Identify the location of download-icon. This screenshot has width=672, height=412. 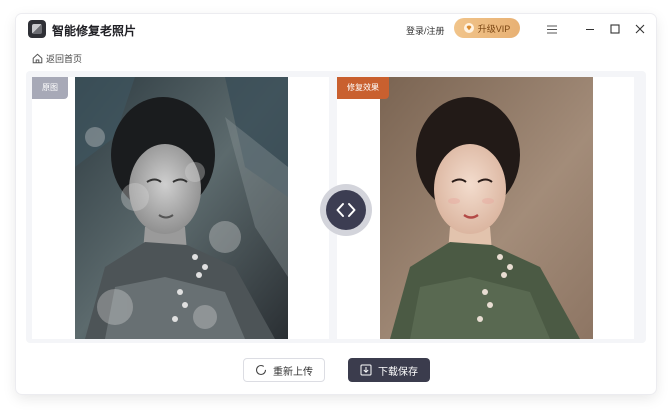
(366, 370).